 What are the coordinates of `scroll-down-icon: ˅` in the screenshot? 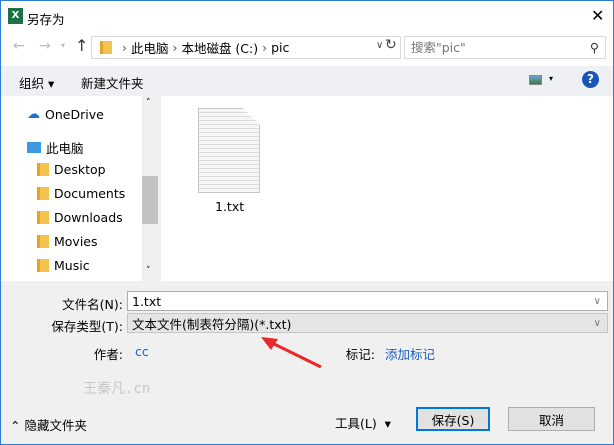 It's located at (148, 271).